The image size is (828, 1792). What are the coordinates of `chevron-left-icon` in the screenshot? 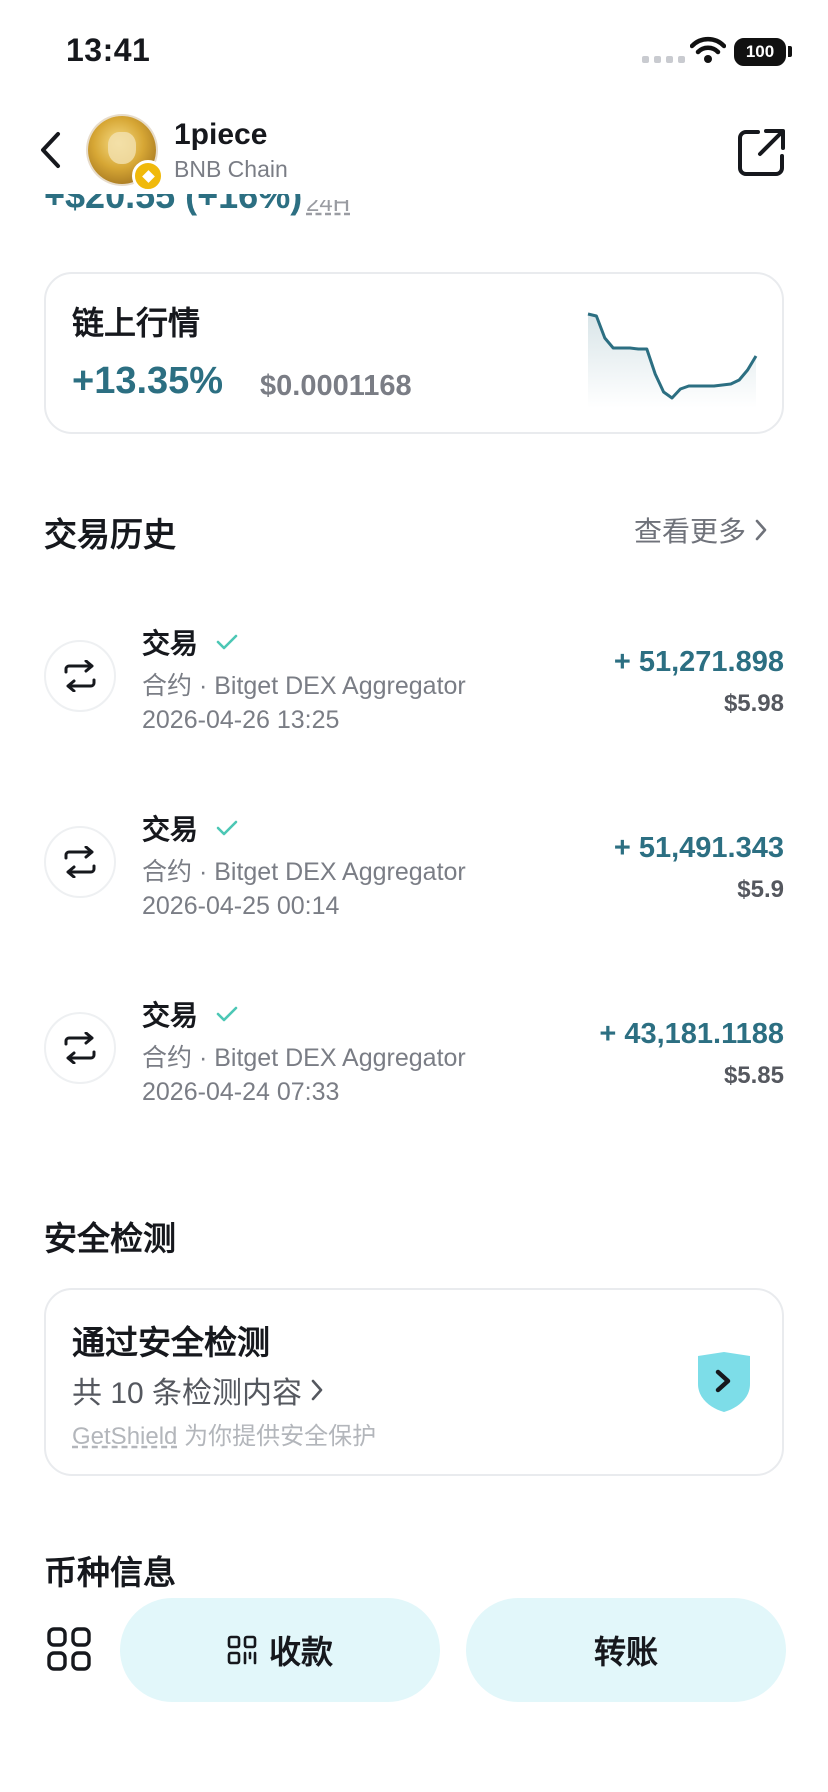 It's located at (50, 150).